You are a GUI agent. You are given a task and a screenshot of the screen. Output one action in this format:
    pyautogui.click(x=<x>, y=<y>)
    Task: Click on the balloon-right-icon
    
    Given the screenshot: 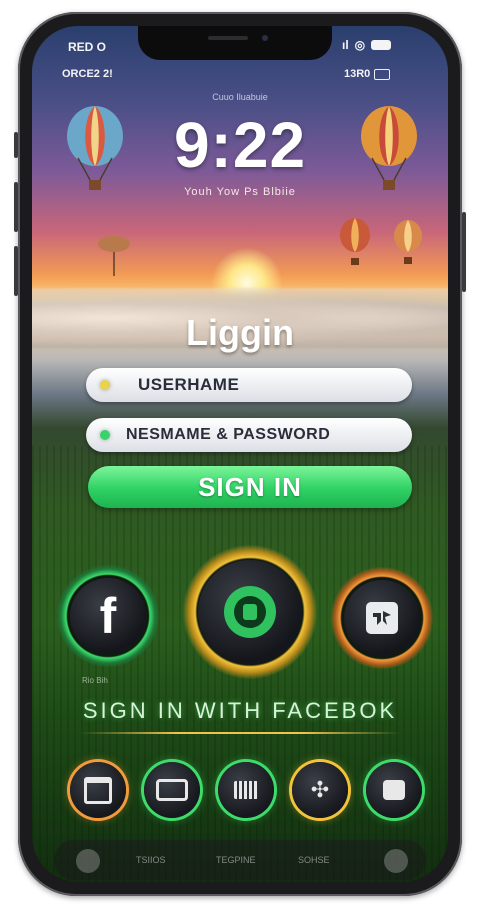 What is the action you would take?
    pyautogui.click(x=389, y=148)
    